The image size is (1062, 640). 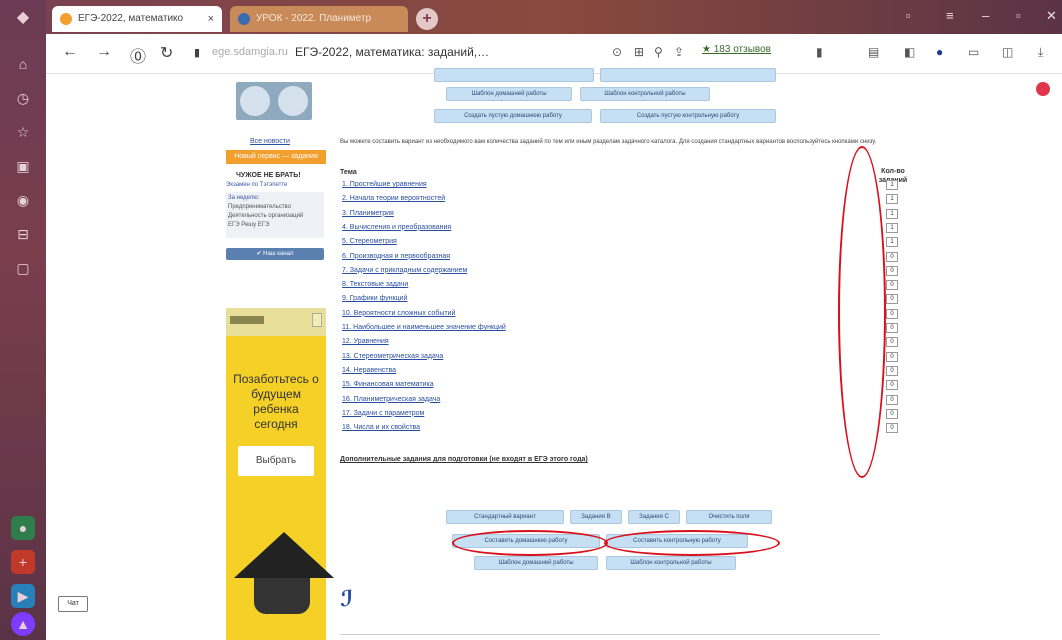 What do you see at coordinates (73, 604) in the screenshot?
I see `chat-button: Чат` at bounding box center [73, 604].